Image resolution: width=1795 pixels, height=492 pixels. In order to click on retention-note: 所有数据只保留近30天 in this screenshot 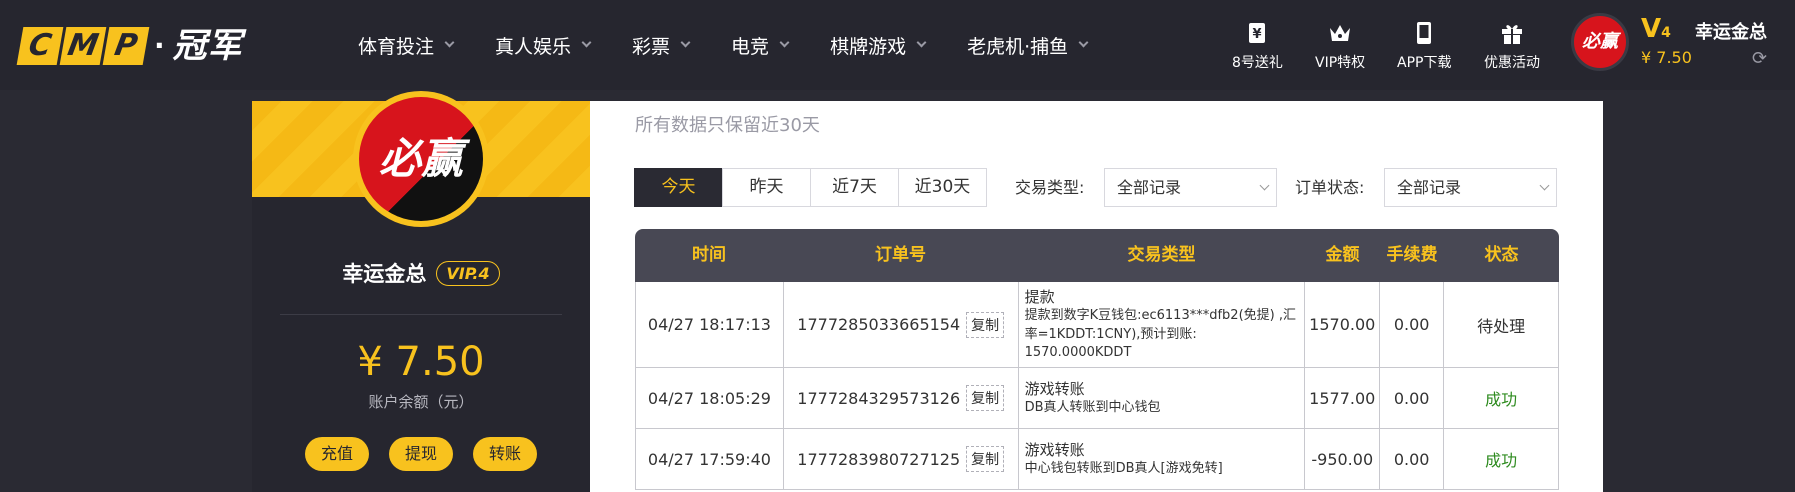, I will do `click(727, 125)`.